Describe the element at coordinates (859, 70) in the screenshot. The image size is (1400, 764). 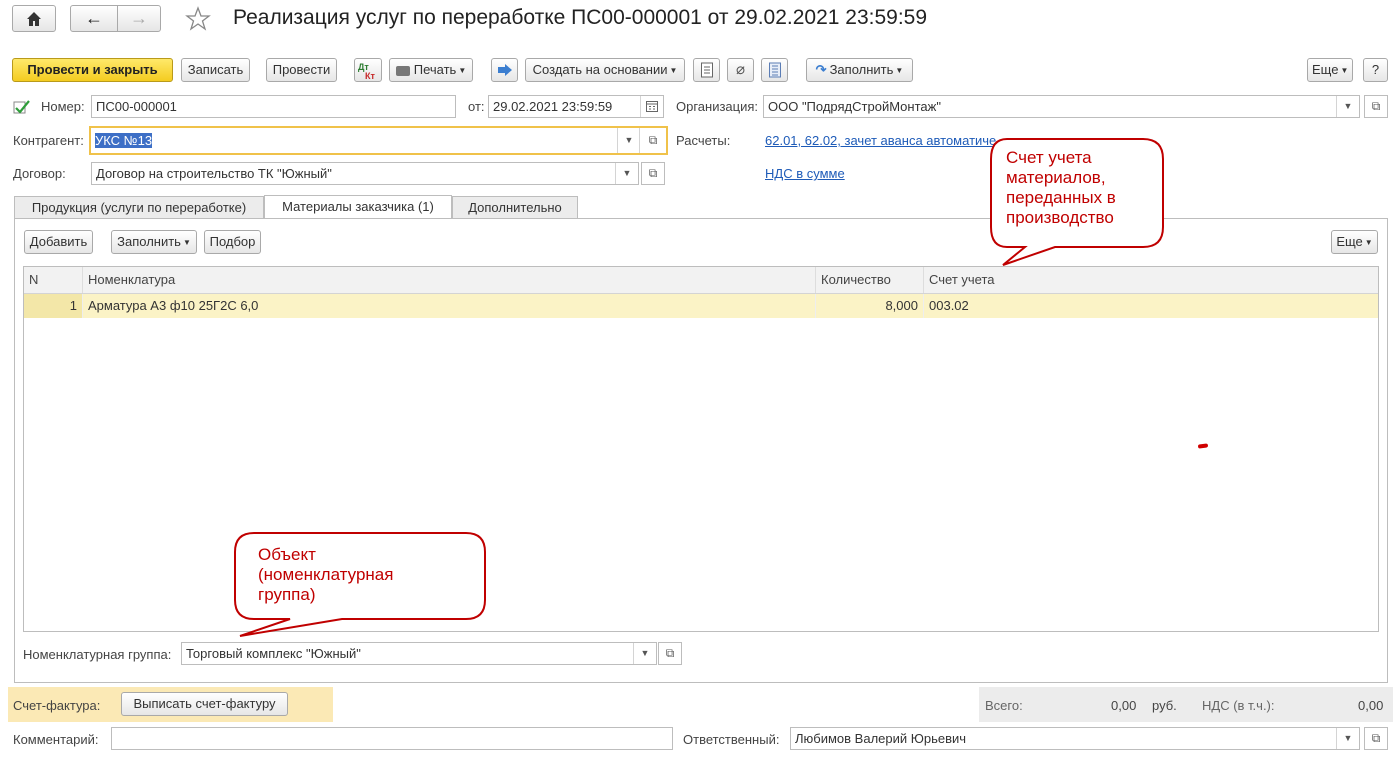
I see `fill-button: ↷ Заполнить ▼` at that location.